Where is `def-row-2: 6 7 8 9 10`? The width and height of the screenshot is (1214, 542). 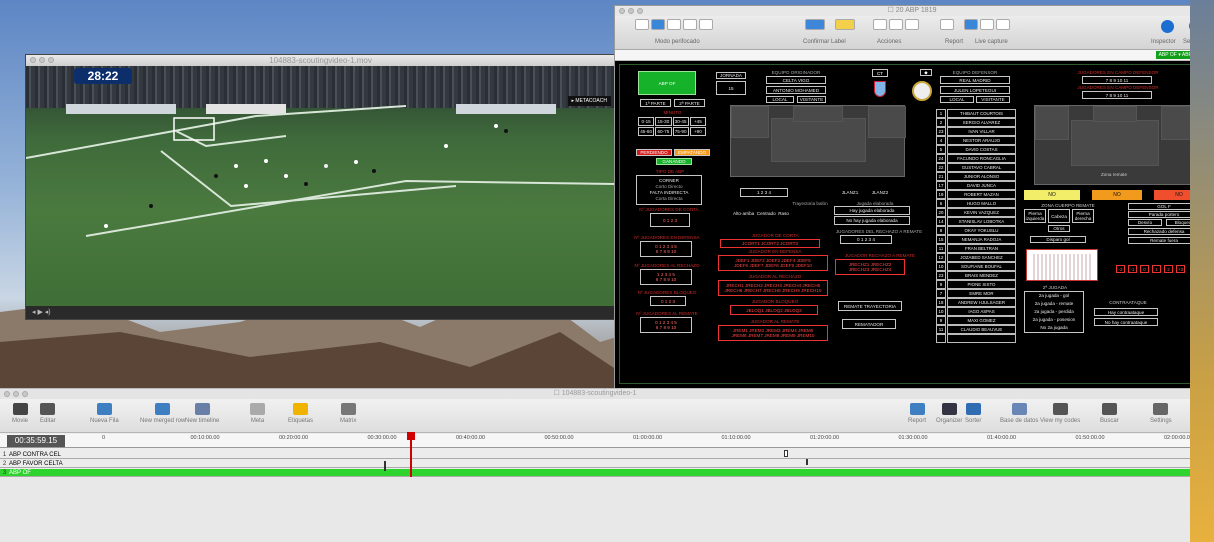 def-row-2: 6 7 8 9 10 is located at coordinates (666, 251).